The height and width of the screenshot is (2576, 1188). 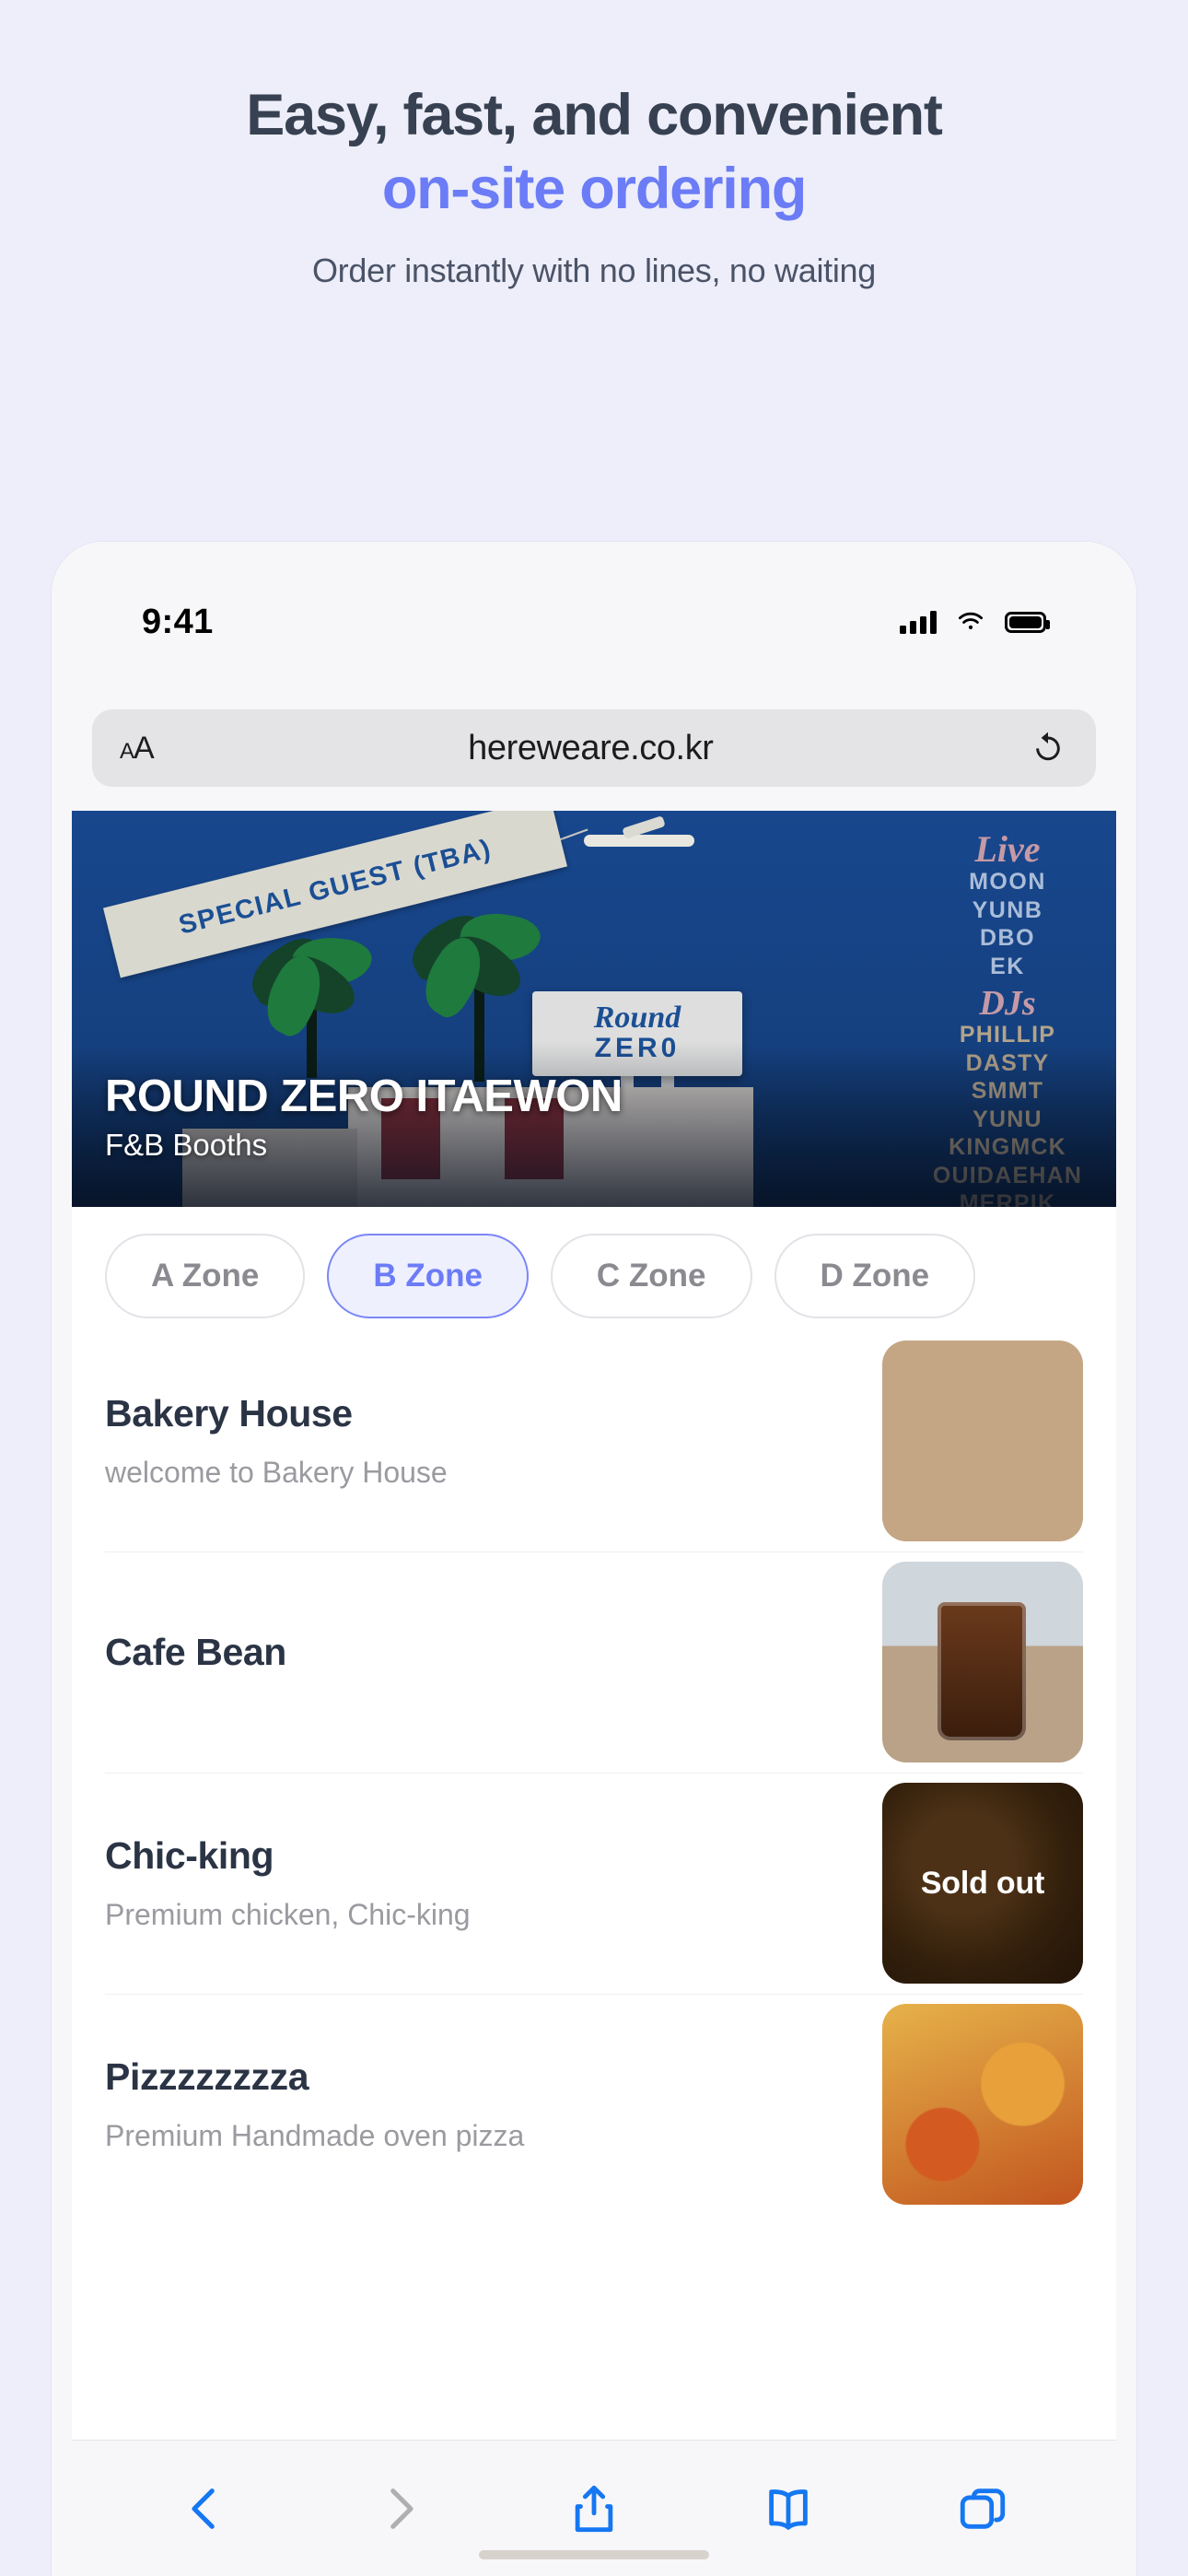 I want to click on home-indicator, so click(x=594, y=2554).